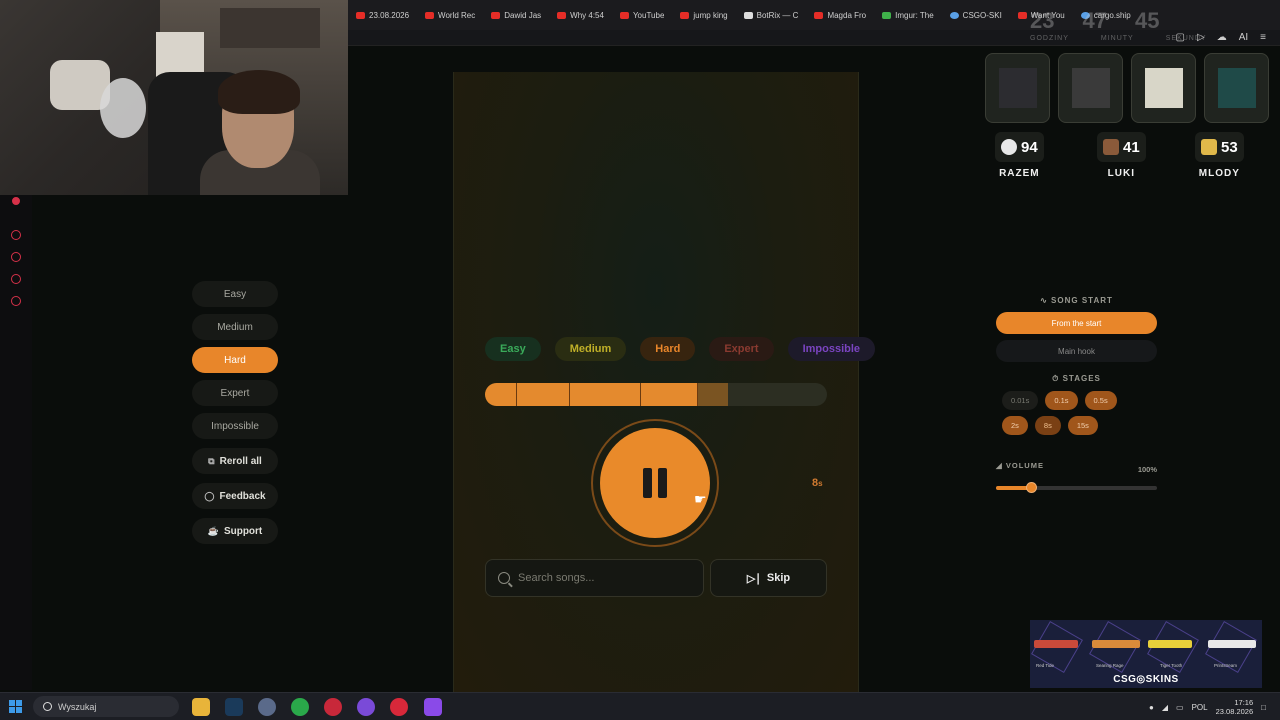  I want to click on score-razem: 94 RAZEM, so click(1019, 155).